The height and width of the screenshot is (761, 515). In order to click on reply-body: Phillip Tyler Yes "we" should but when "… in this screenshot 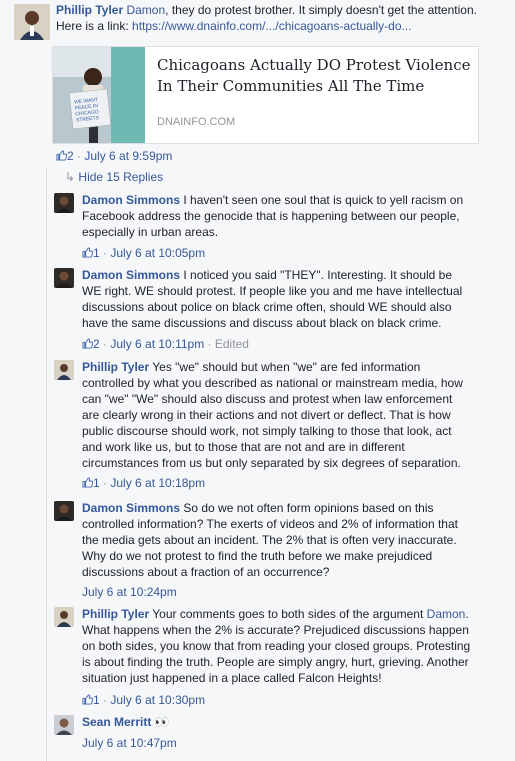, I will do `click(272, 415)`.